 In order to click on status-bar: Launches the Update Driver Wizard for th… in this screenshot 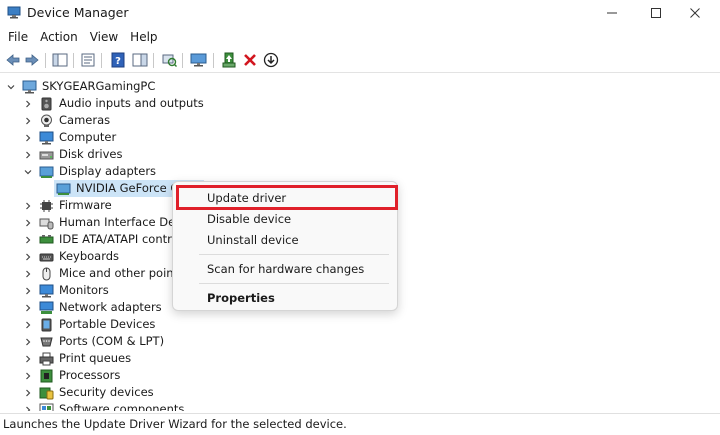, I will do `click(360, 424)`.